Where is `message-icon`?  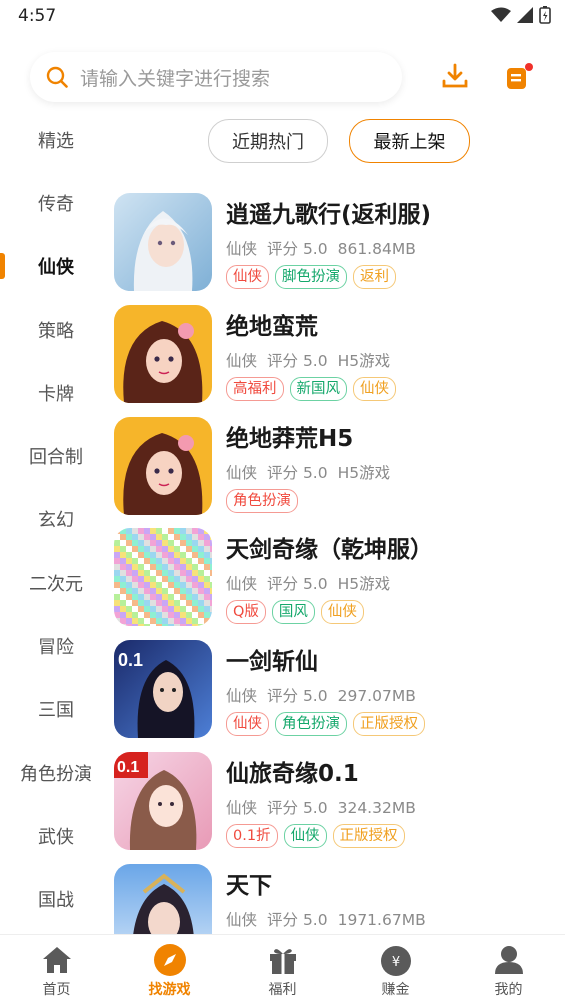
message-icon is located at coordinates (520, 76).